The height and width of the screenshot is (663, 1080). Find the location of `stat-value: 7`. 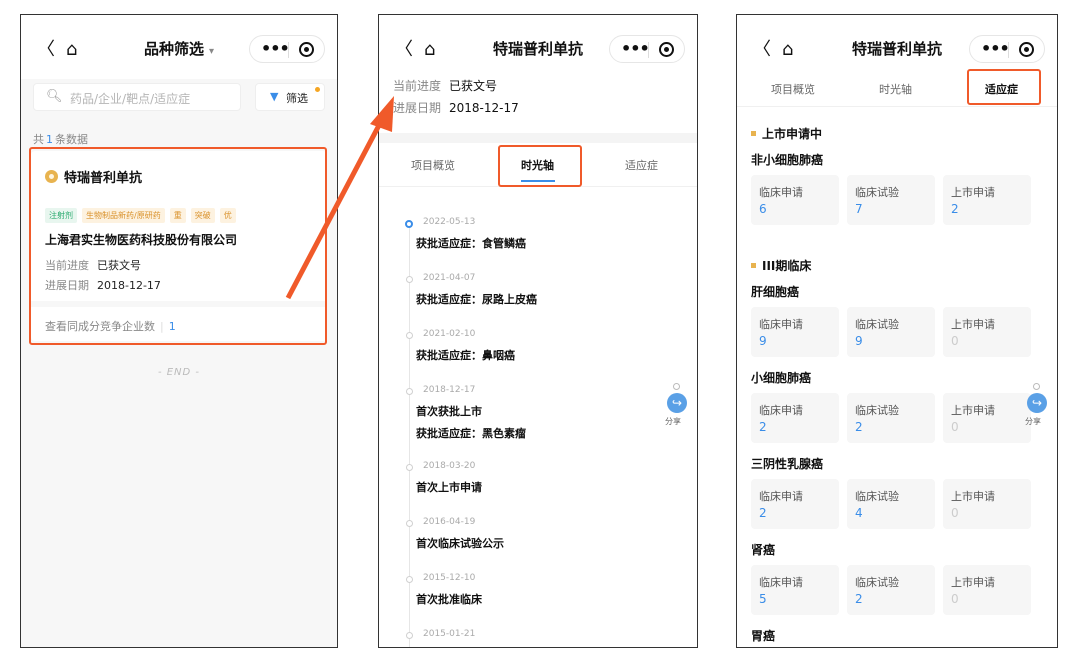

stat-value: 7 is located at coordinates (859, 209).